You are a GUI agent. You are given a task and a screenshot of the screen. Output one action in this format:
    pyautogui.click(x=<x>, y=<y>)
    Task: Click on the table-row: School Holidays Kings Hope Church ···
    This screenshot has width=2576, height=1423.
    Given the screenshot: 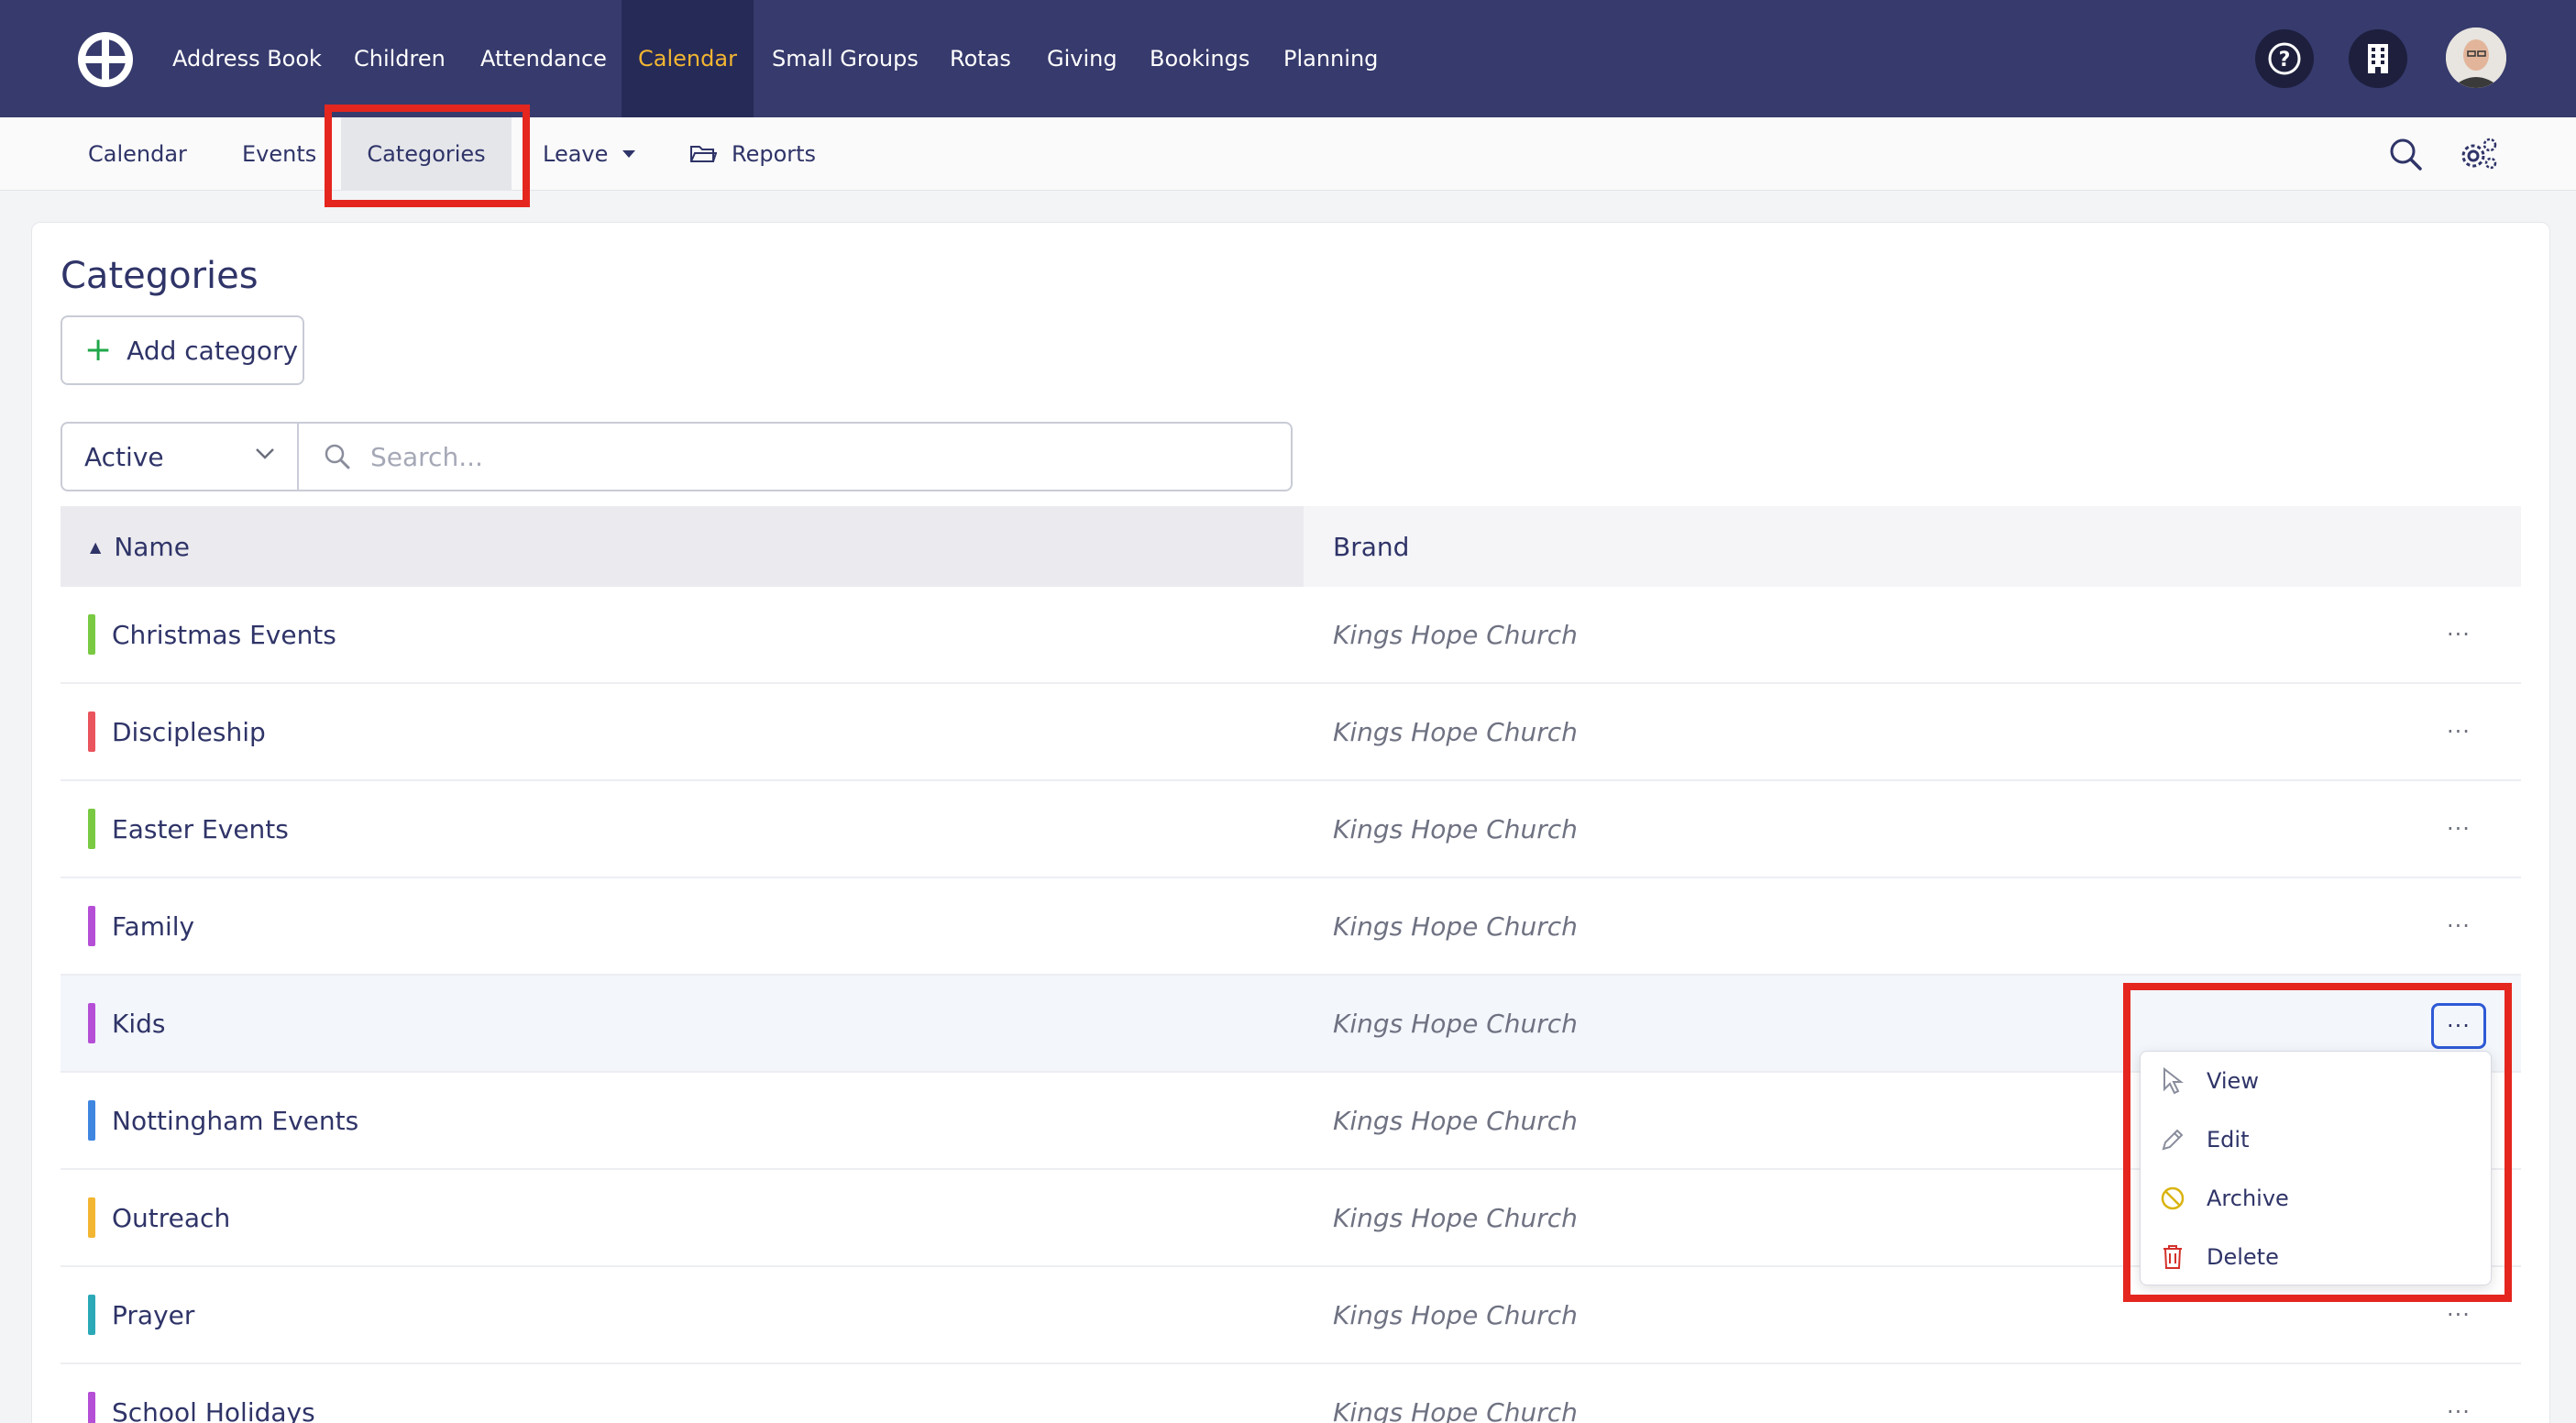 What is the action you would take?
    pyautogui.click(x=1291, y=1393)
    